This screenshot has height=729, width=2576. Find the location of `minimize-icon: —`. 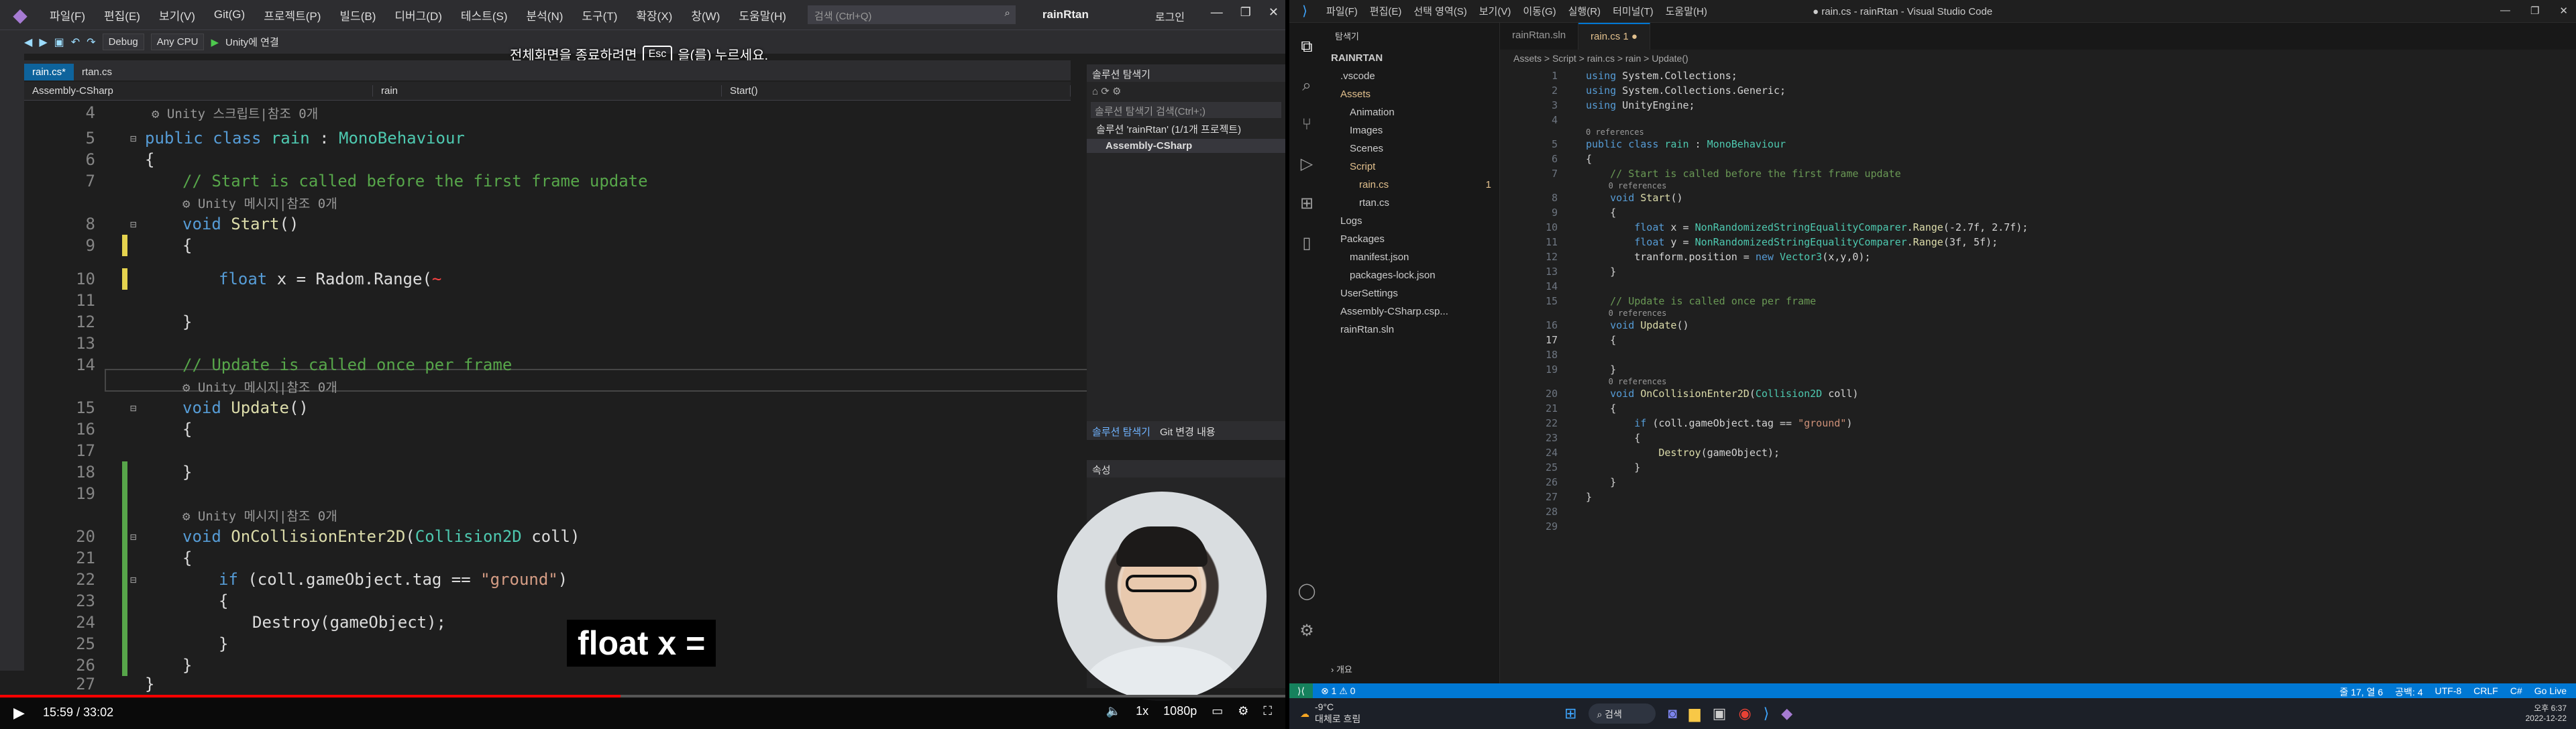

minimize-icon: — is located at coordinates (2505, 11).